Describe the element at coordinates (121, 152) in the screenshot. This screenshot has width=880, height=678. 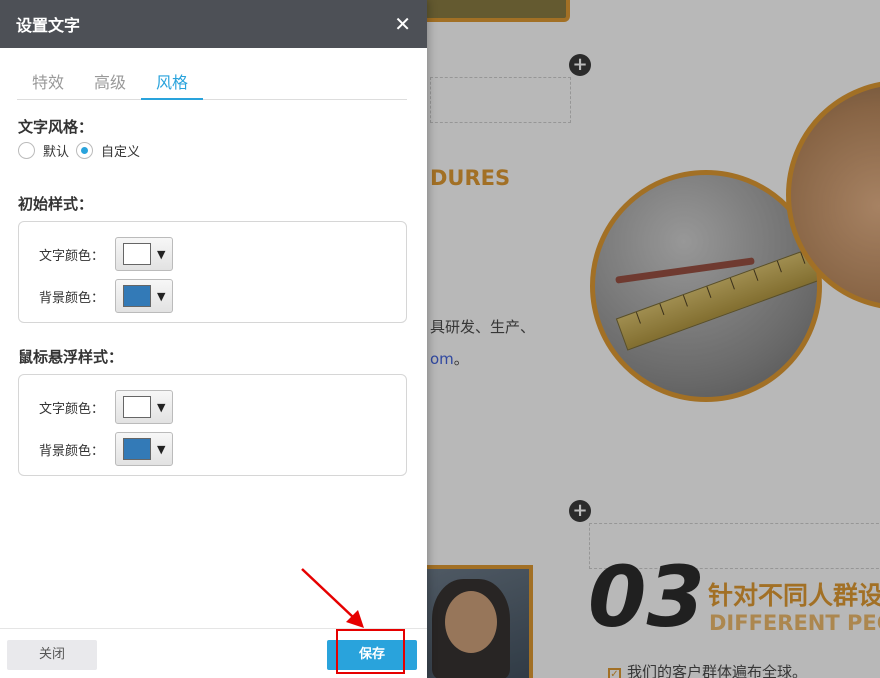
I see `radio-custom-label: 自定义` at that location.